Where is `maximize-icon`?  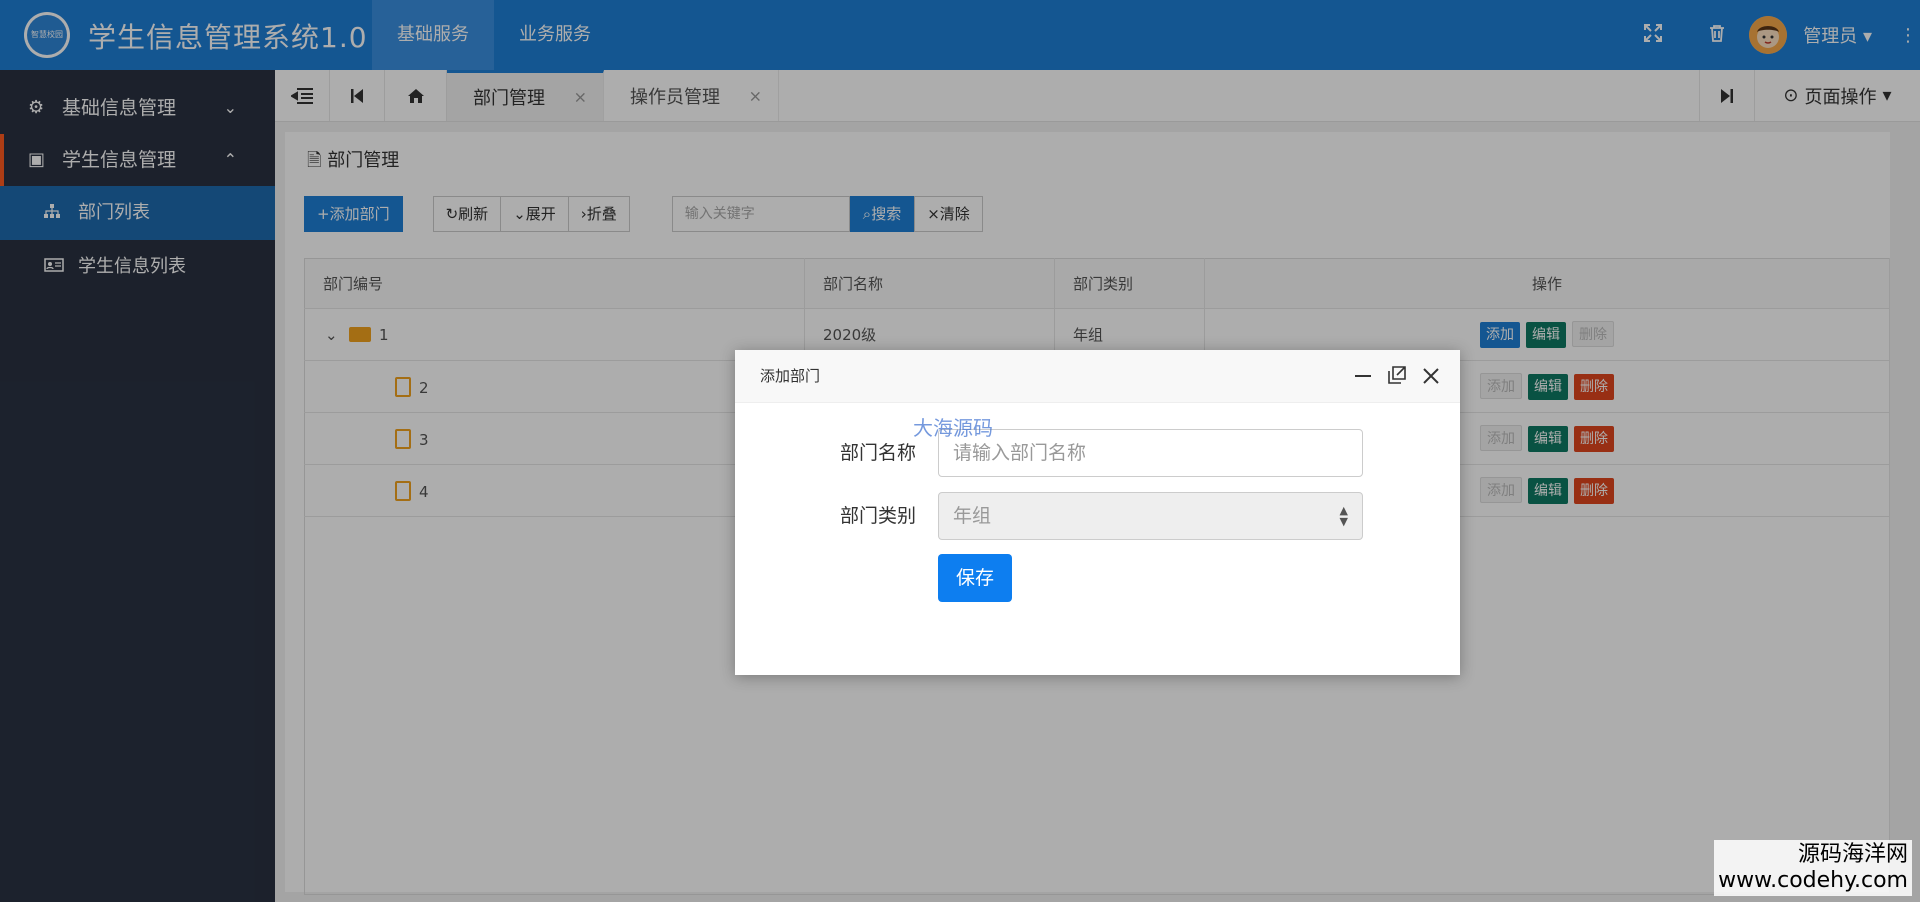
maximize-icon is located at coordinates (1397, 377).